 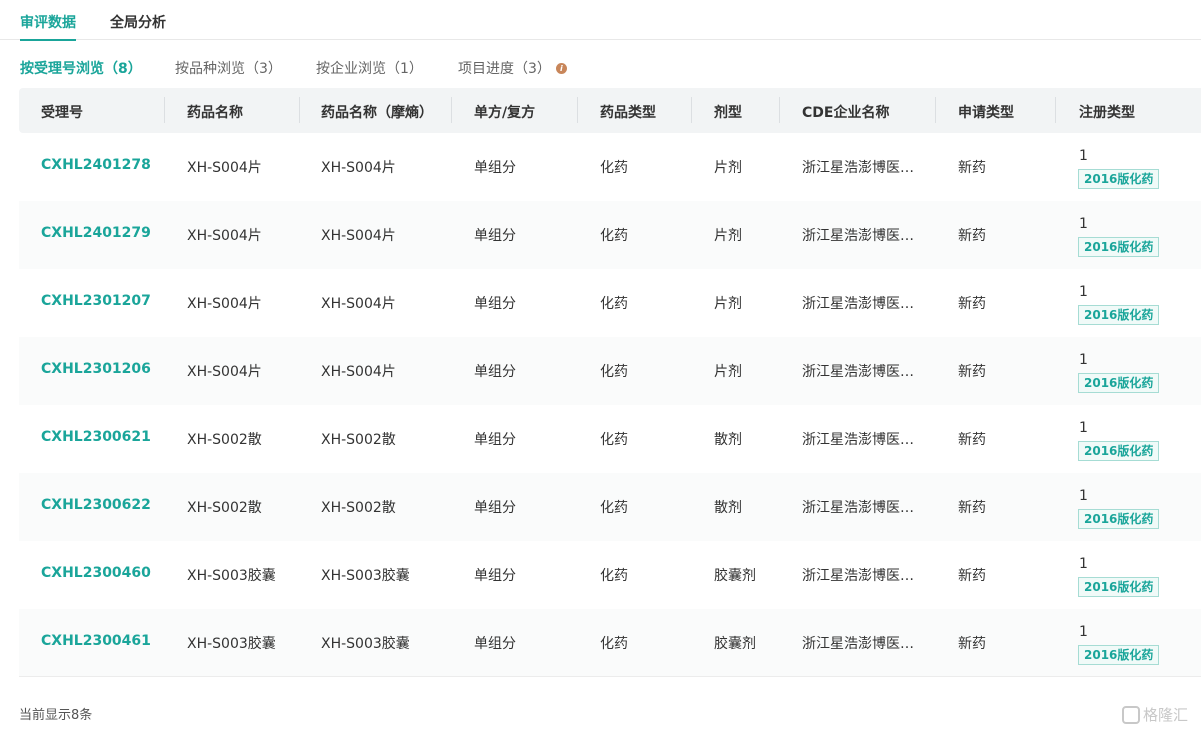 I want to click on cell-acceptance-number: CXHL2301207, so click(x=96, y=301).